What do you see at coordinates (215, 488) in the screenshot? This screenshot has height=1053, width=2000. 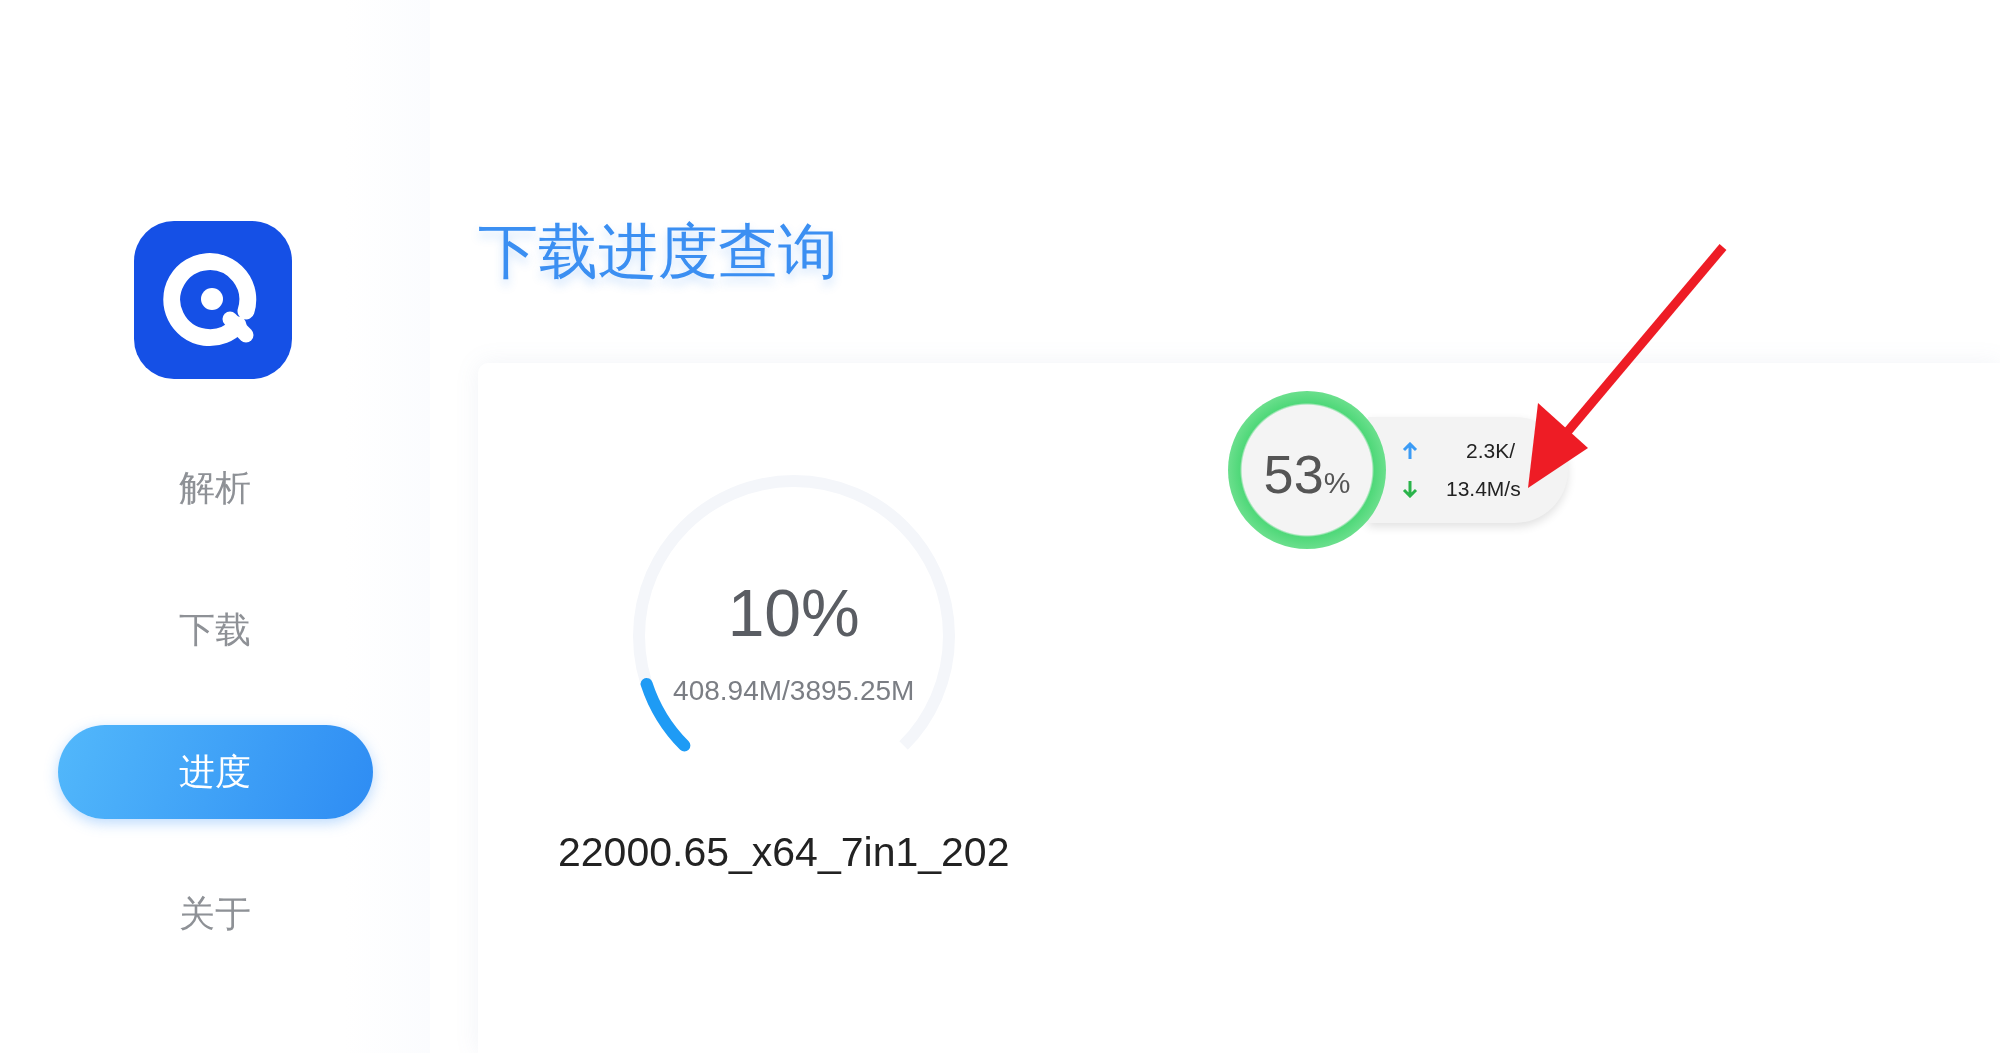 I see `nav-item: 解析` at bounding box center [215, 488].